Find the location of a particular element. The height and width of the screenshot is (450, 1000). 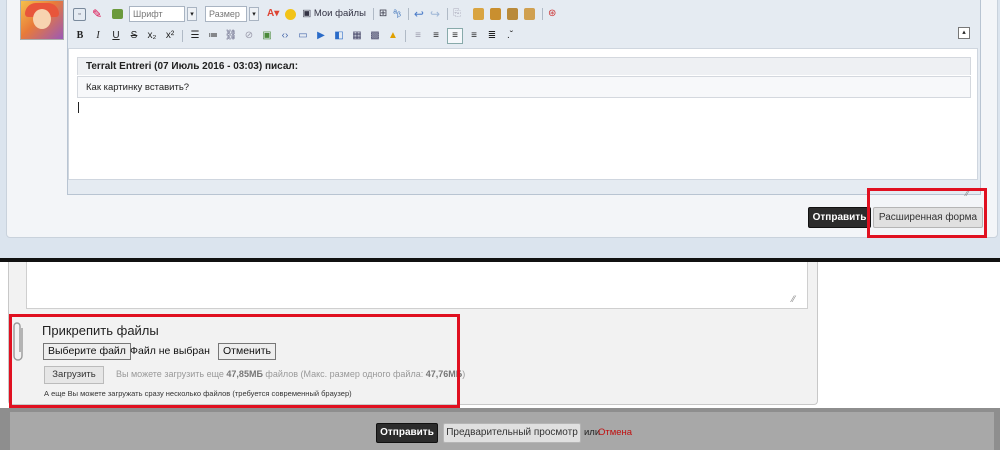

superscript-button: x² is located at coordinates (170, 36).